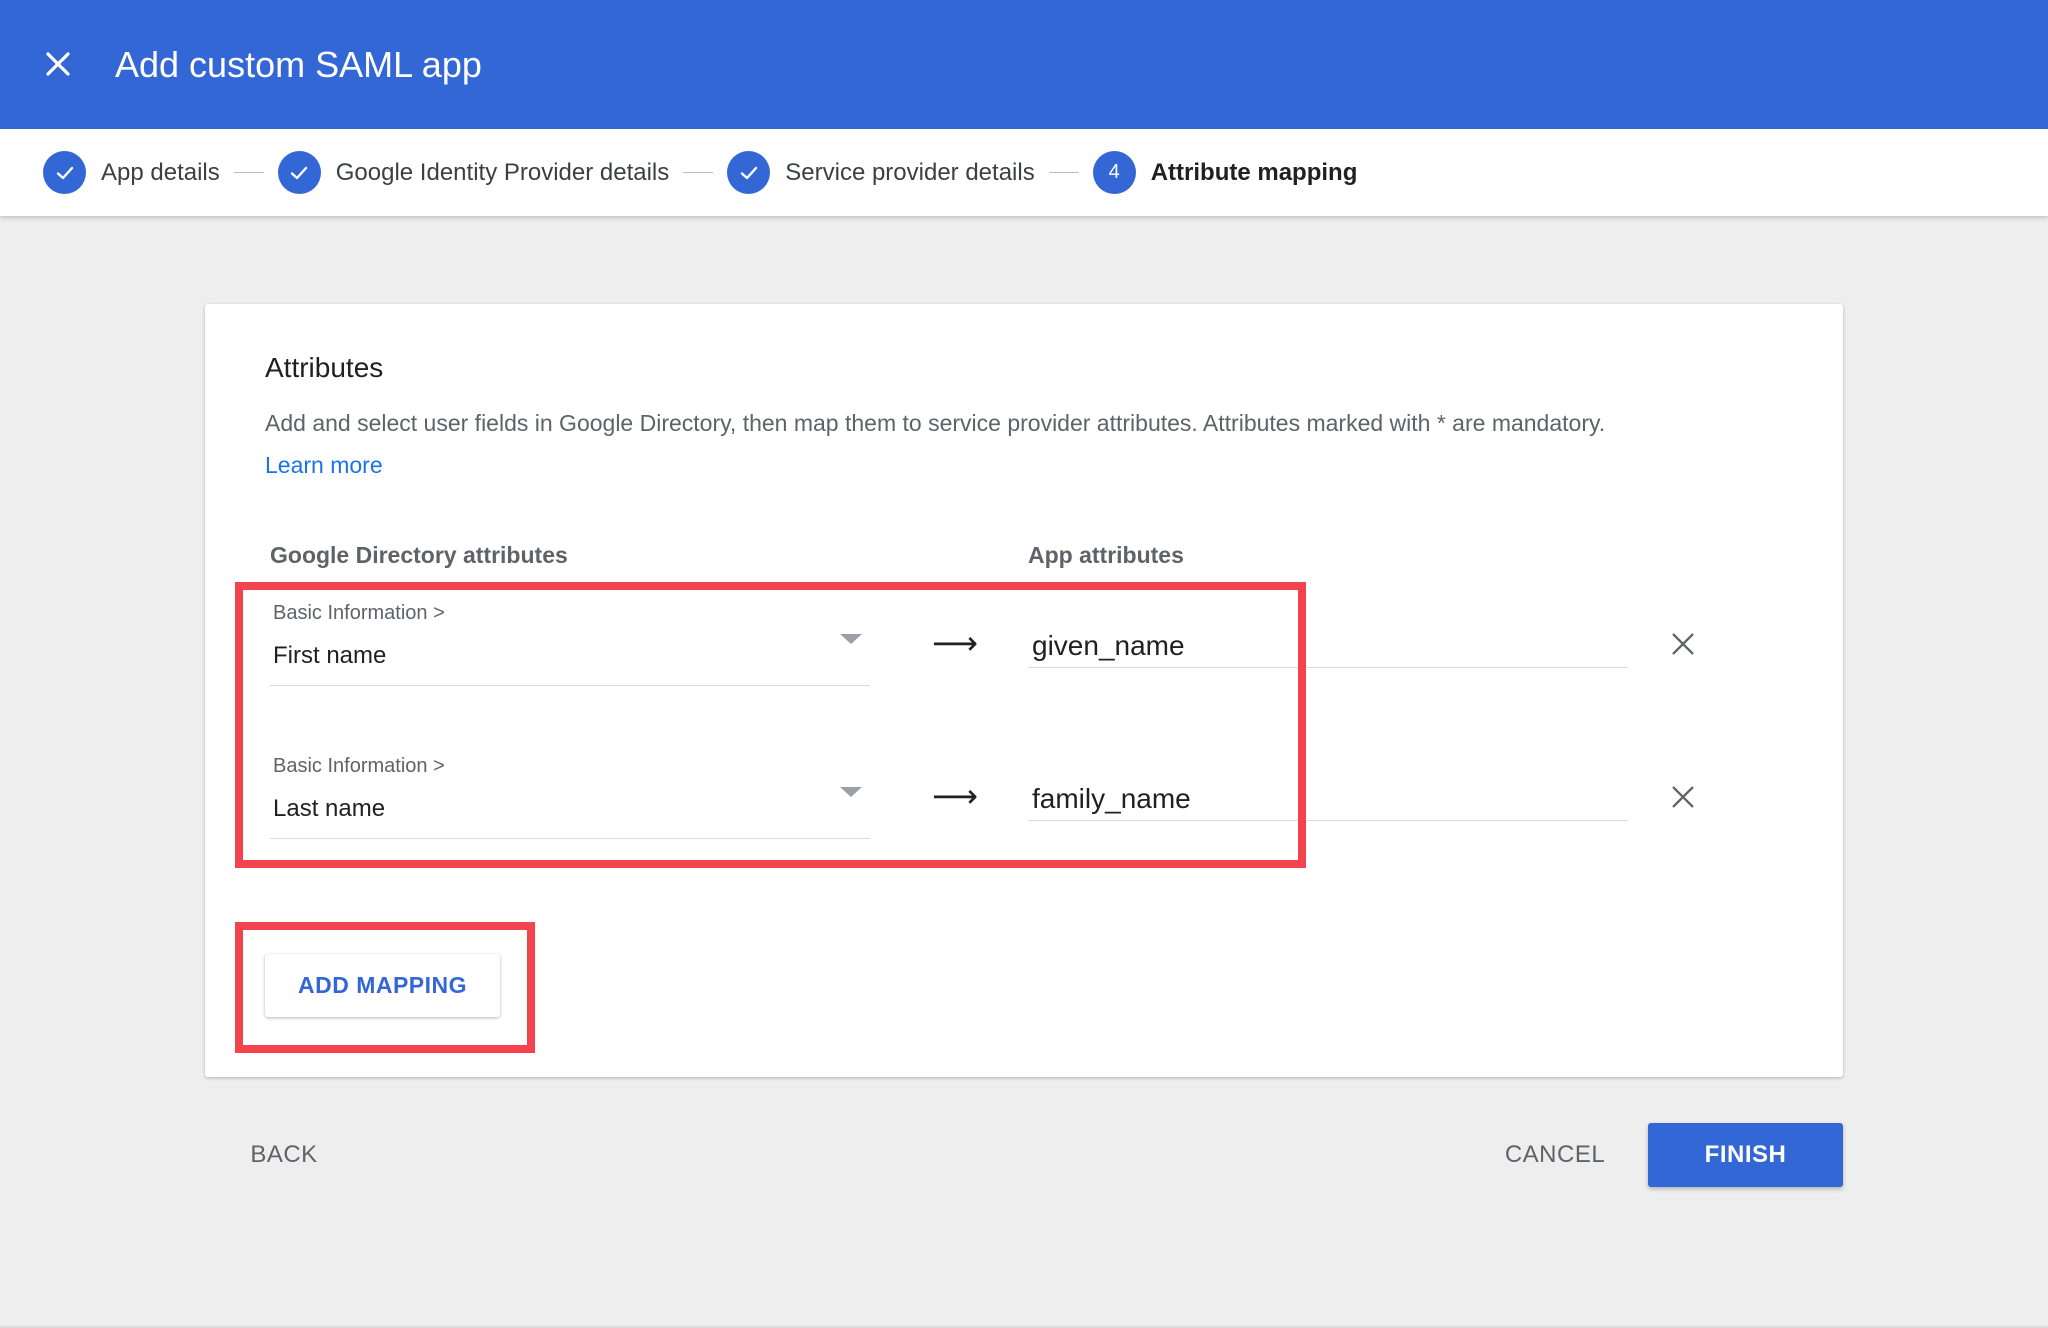  I want to click on step-sp-details: Service provider details, so click(881, 172).